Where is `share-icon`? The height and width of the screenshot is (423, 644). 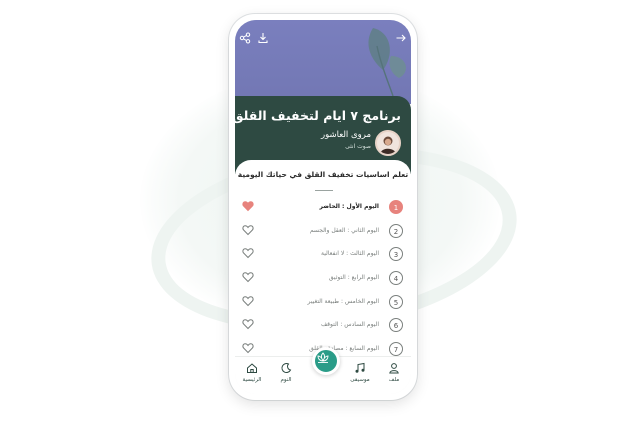 share-icon is located at coordinates (245, 38).